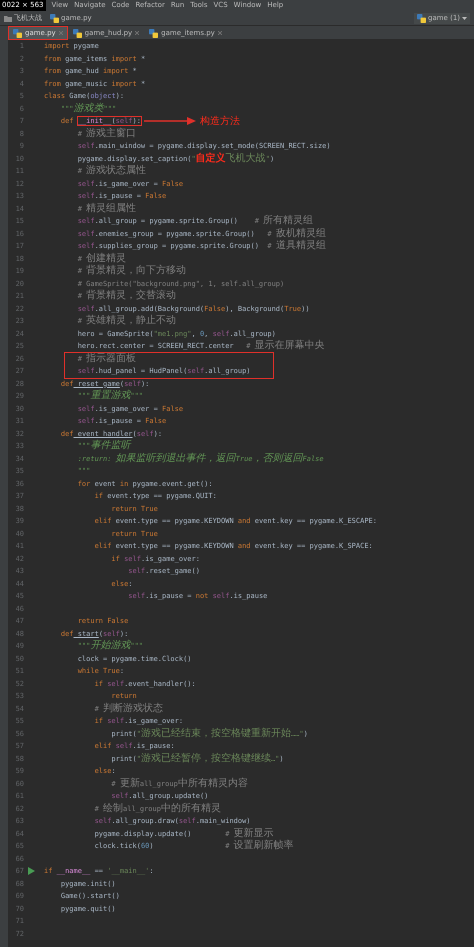  Describe the element at coordinates (464, 18) in the screenshot. I see `caret-icon` at that location.